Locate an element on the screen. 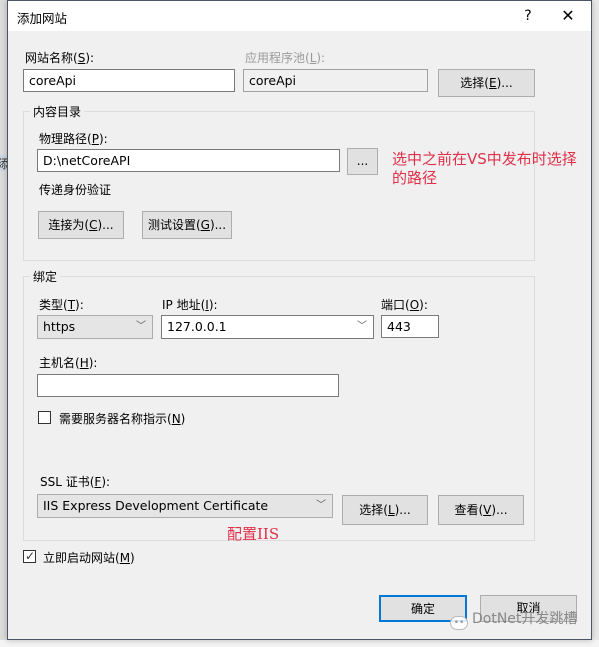 Image resolution: width=599 pixels, height=647 pixels. physical-path-input: D:\netCoreAPI is located at coordinates (188, 160).